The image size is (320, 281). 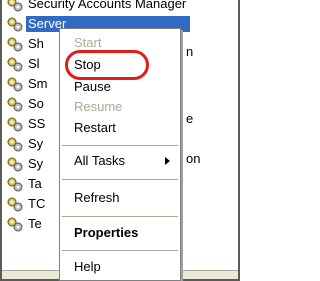 What do you see at coordinates (120, 87) in the screenshot?
I see `menu-item-pause: Pause` at bounding box center [120, 87].